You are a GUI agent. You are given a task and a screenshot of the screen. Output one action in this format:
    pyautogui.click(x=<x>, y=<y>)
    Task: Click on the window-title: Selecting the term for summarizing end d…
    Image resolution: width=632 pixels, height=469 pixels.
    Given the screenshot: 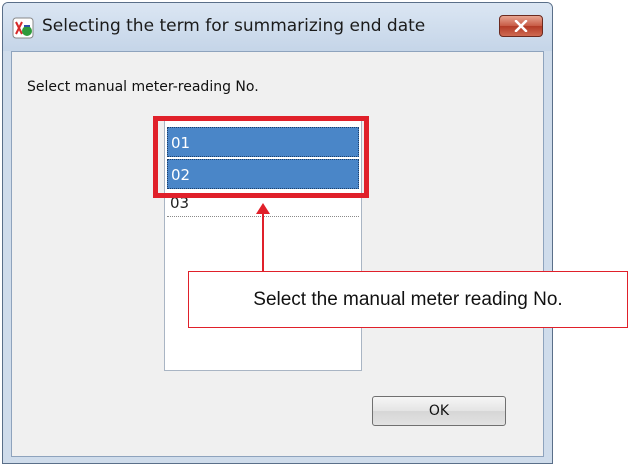 What is the action you would take?
    pyautogui.click(x=234, y=26)
    